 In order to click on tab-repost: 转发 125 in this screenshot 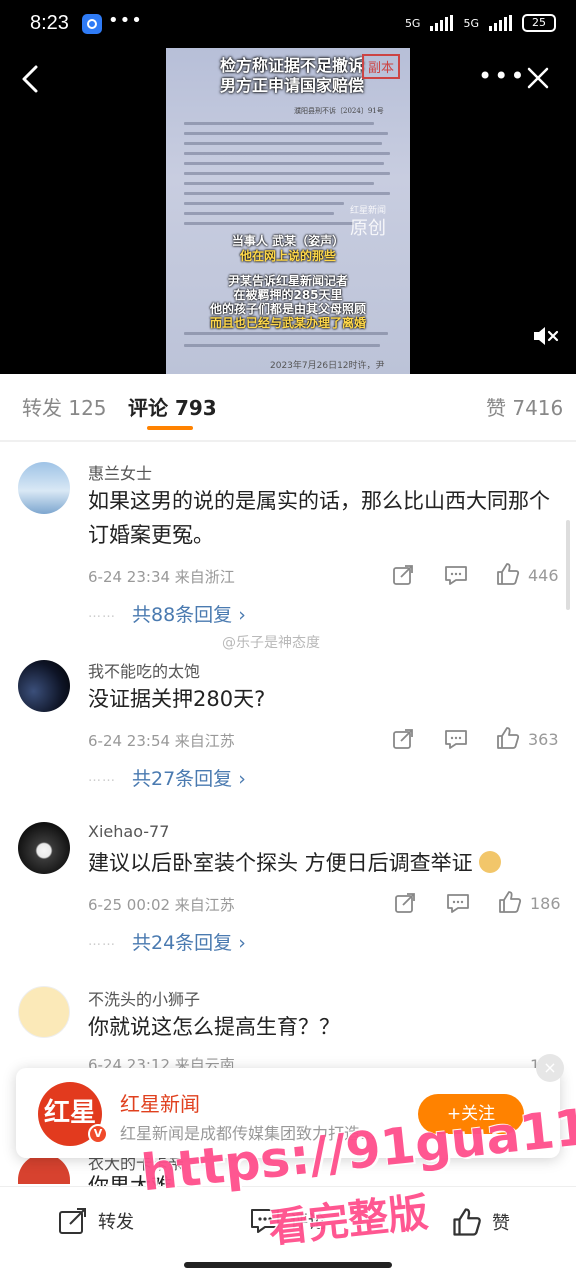, I will do `click(64, 406)`.